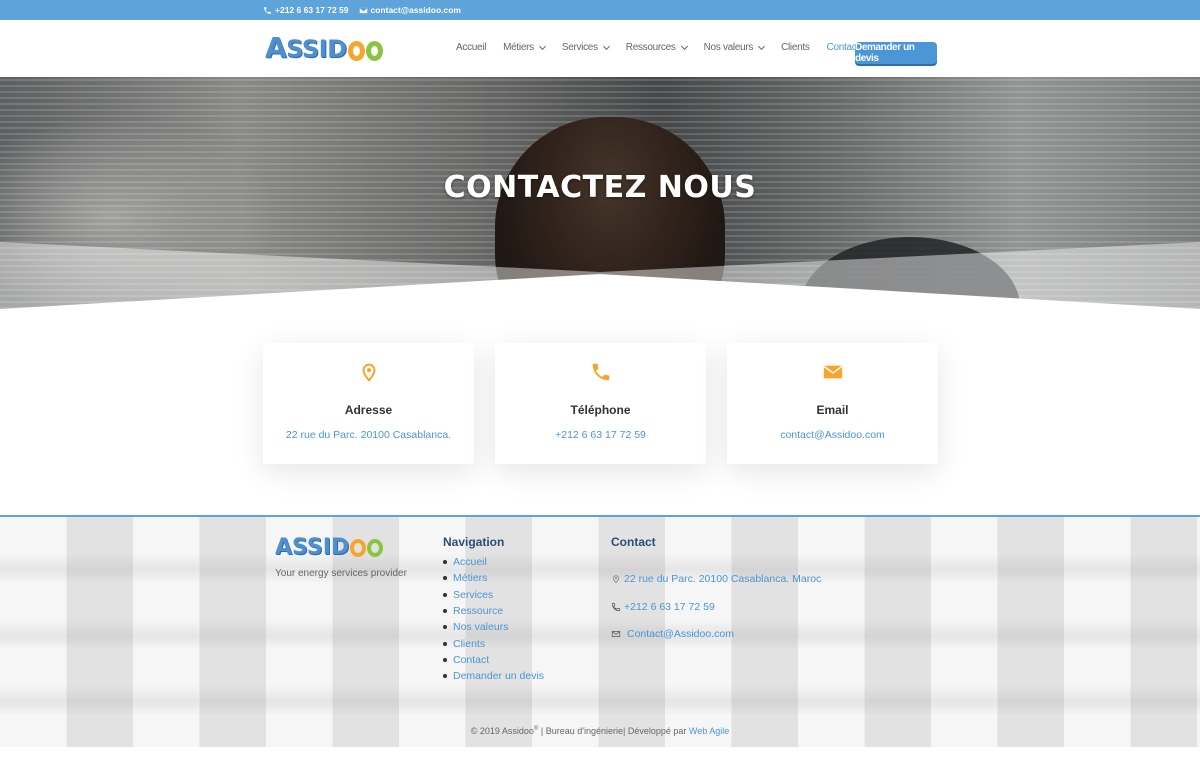 This screenshot has width=1200, height=763. I want to click on topbar-phone: +212 6 63 17 72 59, so click(306, 10).